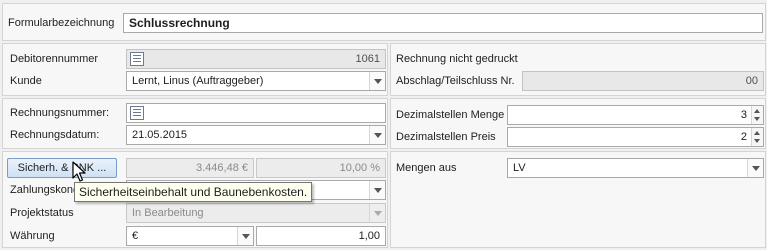  I want to click on customer-value: Lernt, Linus (Auftraggeber), so click(198, 81).